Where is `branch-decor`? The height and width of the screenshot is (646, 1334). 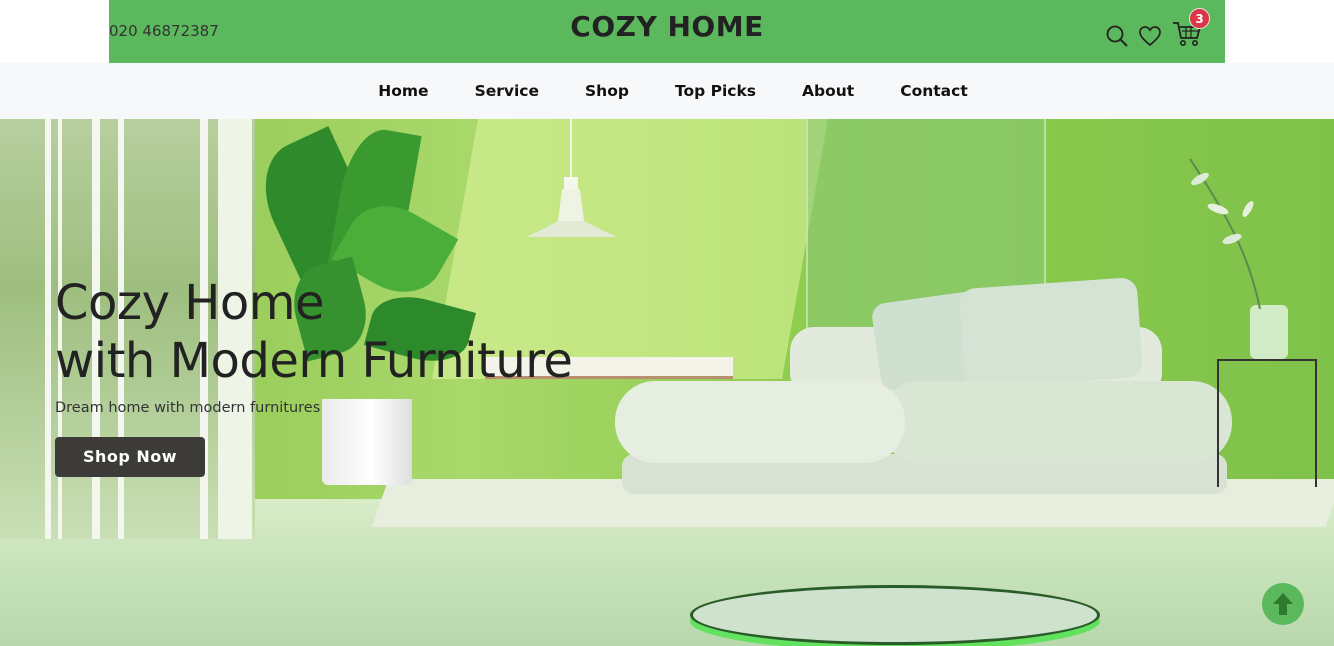 branch-decor is located at coordinates (1225, 233).